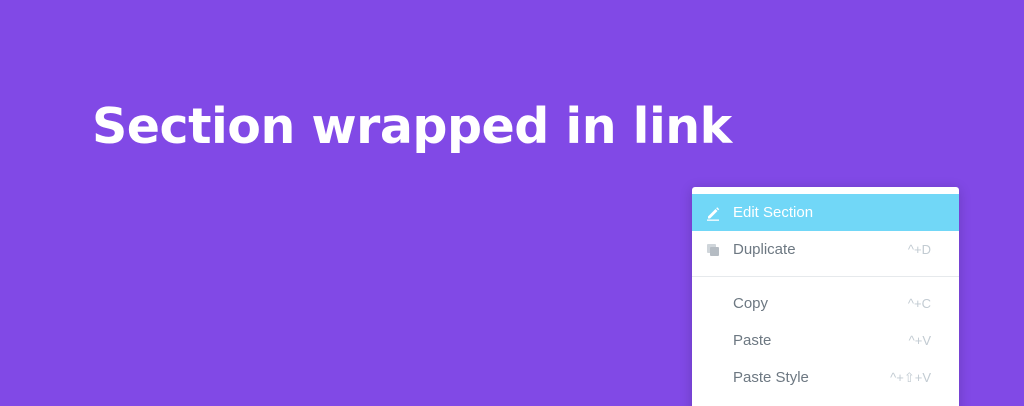  Describe the element at coordinates (412, 126) in the screenshot. I see `page-heading: Section wrapped in link` at that location.